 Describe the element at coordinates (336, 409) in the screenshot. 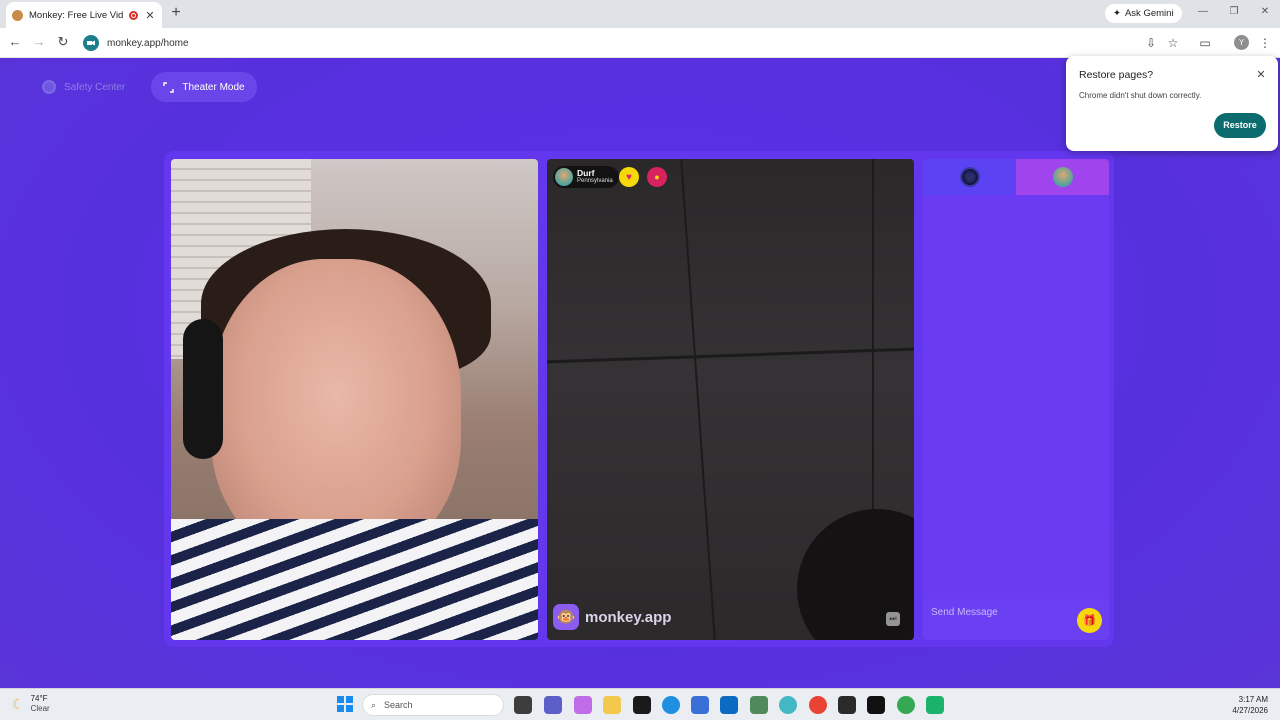

I see `face` at that location.